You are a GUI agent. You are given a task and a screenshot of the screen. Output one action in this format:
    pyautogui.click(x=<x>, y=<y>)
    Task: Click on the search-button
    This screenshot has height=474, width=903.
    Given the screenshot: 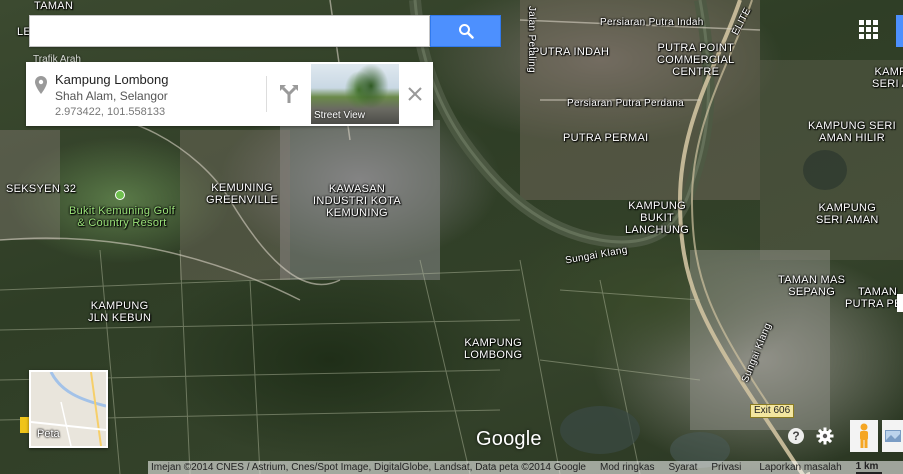 What is the action you would take?
    pyautogui.click(x=465, y=31)
    